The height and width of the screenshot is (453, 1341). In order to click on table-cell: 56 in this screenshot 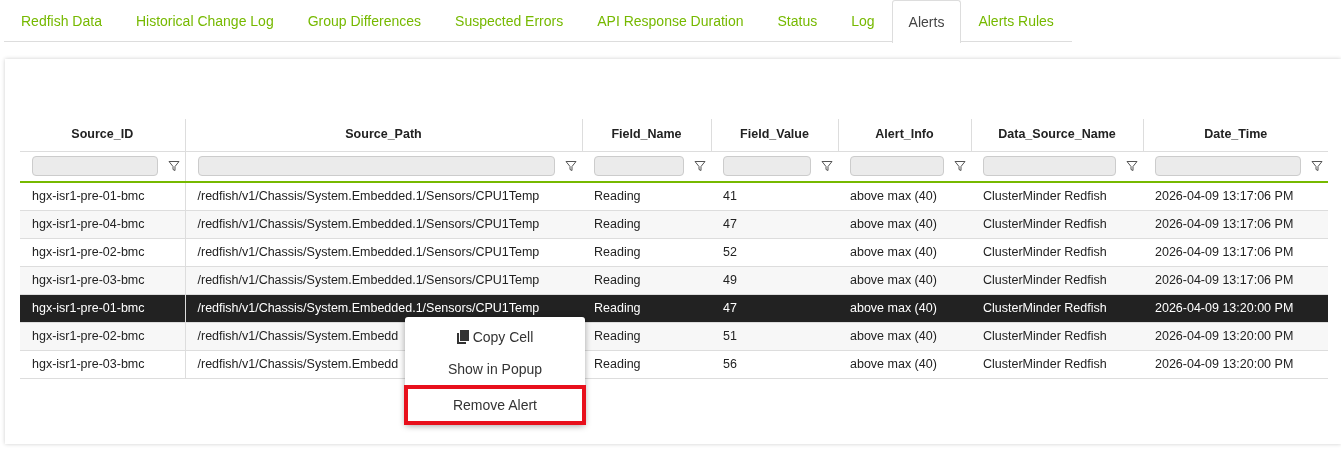, I will do `click(730, 363)`.